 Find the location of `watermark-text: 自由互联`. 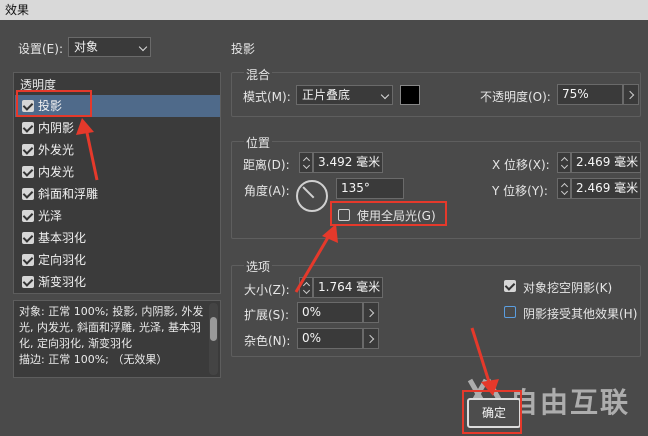

watermark-text: 自由互联 is located at coordinates (570, 402).